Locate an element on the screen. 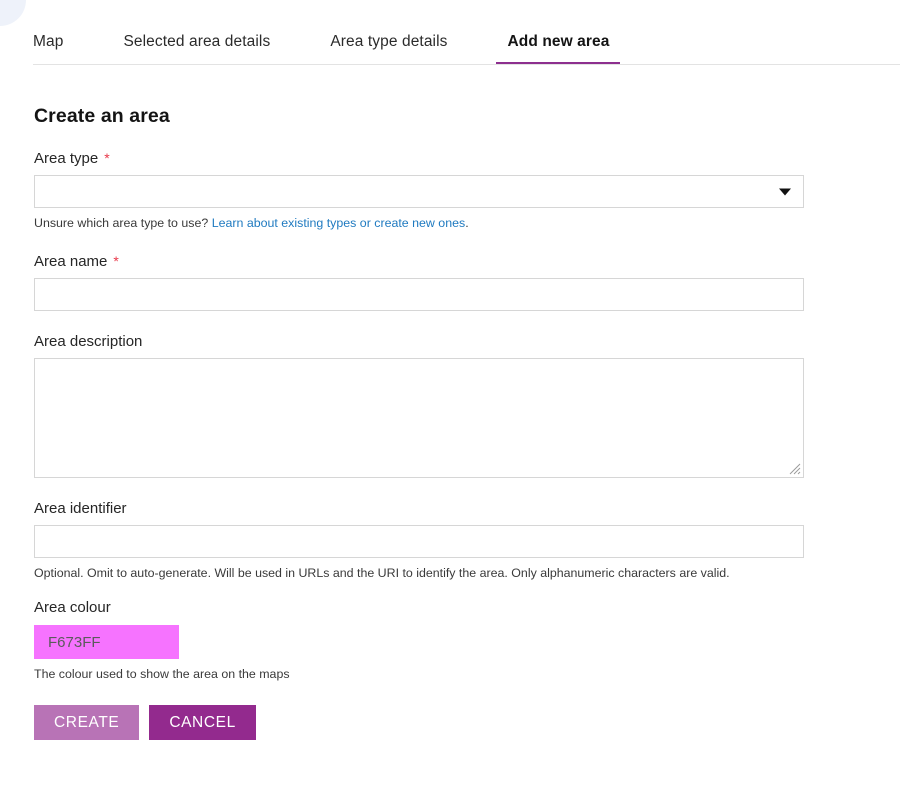  area-description-textarea is located at coordinates (419, 418).